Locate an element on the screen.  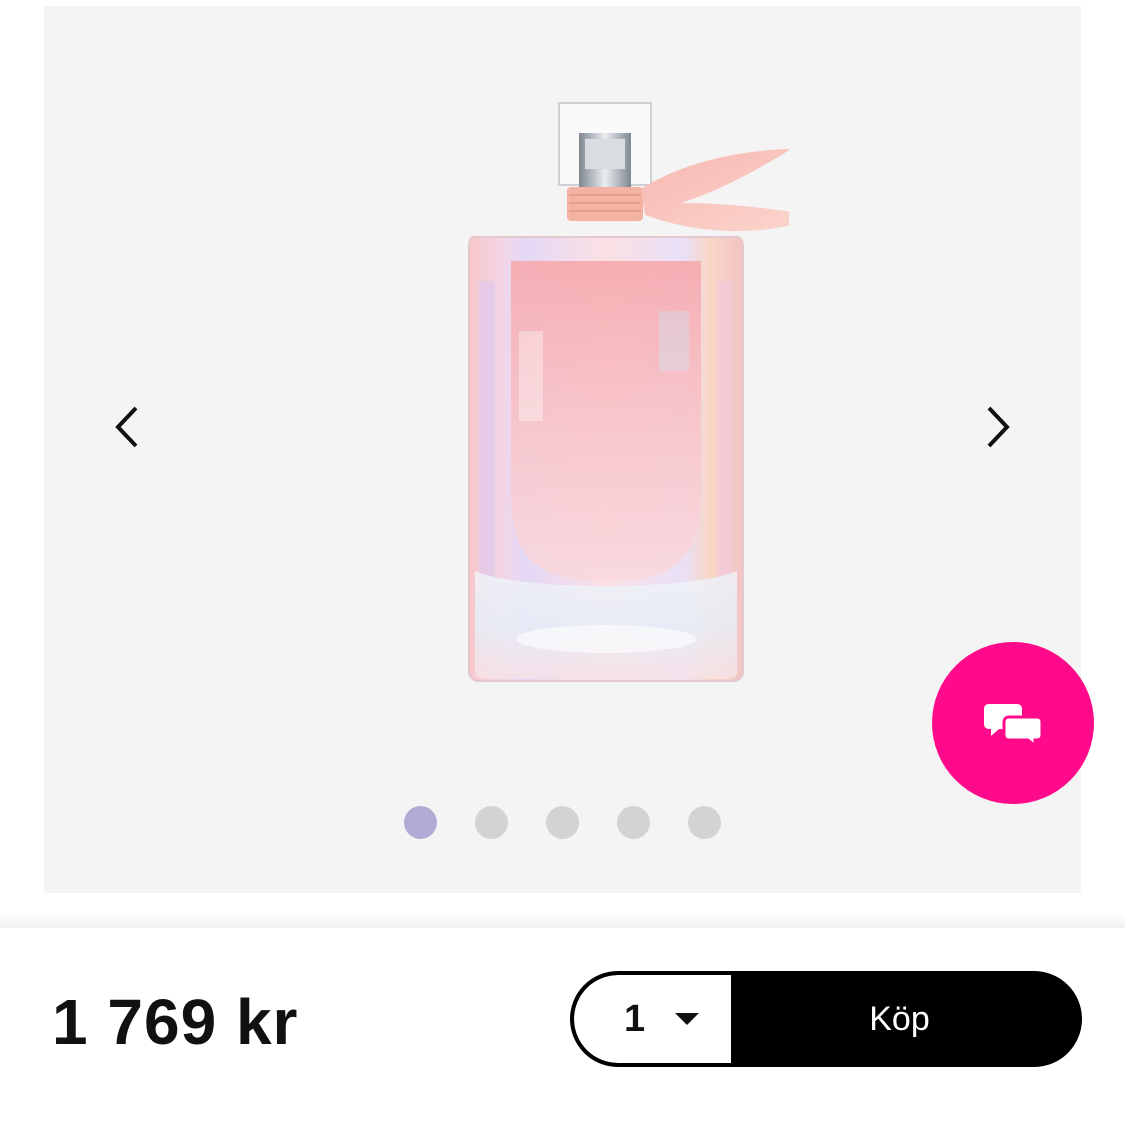
product-price: 1 769 kr is located at coordinates (175, 1022).